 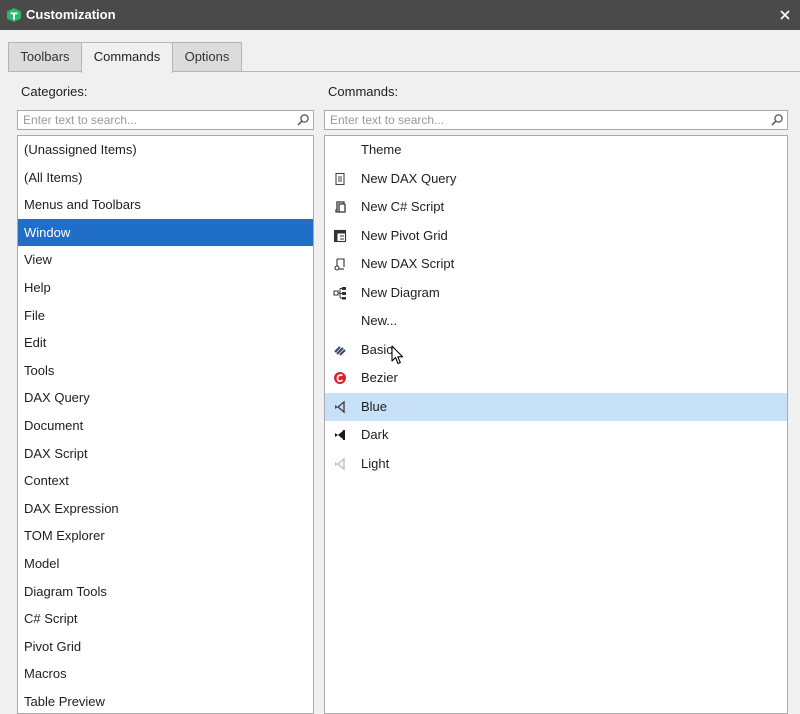 I want to click on vs-blue-icon, so click(x=340, y=406).